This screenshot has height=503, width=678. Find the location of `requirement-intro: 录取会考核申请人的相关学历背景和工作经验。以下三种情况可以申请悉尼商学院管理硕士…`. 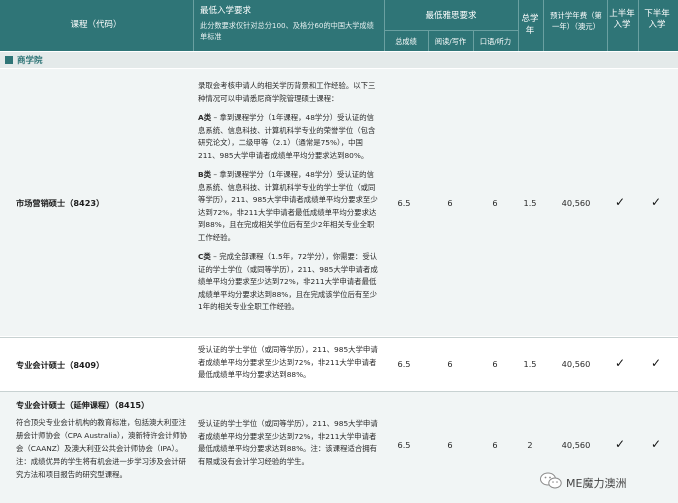

requirement-intro: 录取会考核申请人的相关学历背景和工作经验。以下三种情况可以申请悉尼商学院管理硕士… is located at coordinates (287, 92).